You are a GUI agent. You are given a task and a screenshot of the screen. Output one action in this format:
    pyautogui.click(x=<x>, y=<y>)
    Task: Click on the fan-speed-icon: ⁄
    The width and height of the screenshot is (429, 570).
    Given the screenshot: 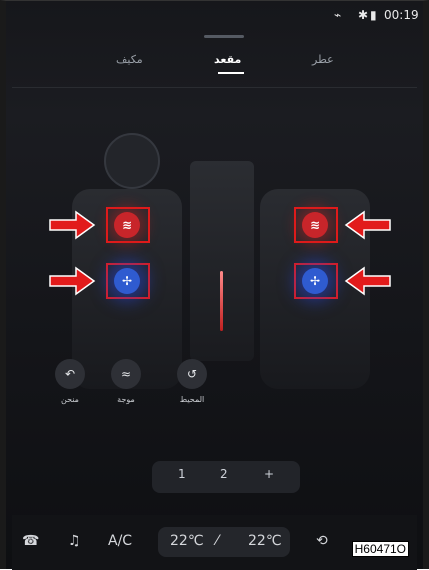 What is the action you would take?
    pyautogui.click(x=217, y=541)
    